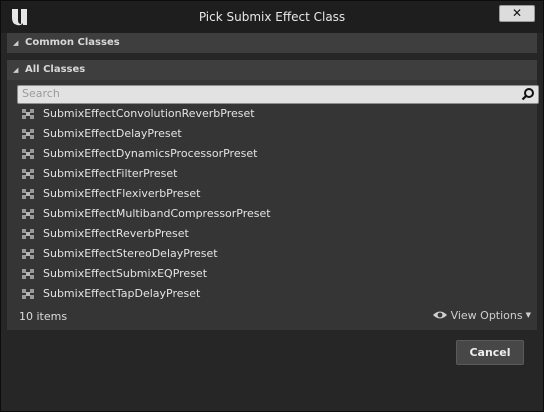 This screenshot has width=544, height=412. What do you see at coordinates (528, 315) in the screenshot?
I see `chevron-down-icon: ▼` at bounding box center [528, 315].